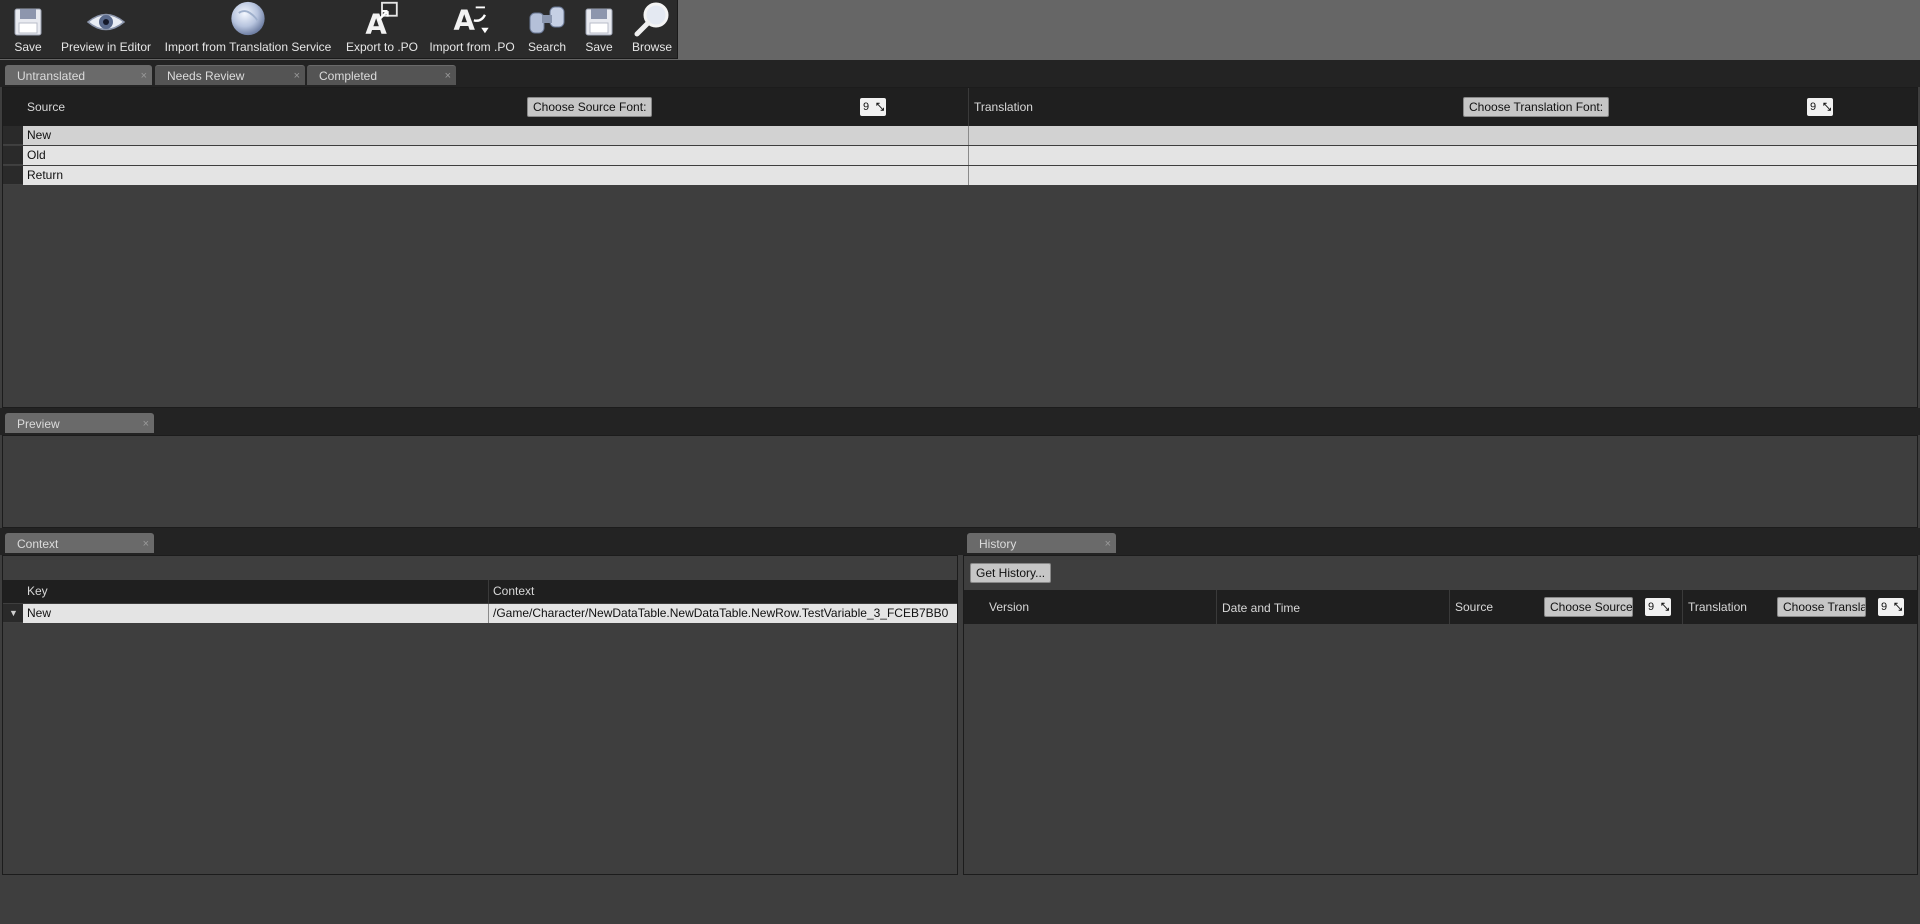  What do you see at coordinates (106, 47) in the screenshot?
I see `preview-in-editor-label: Preview in Editor` at bounding box center [106, 47].